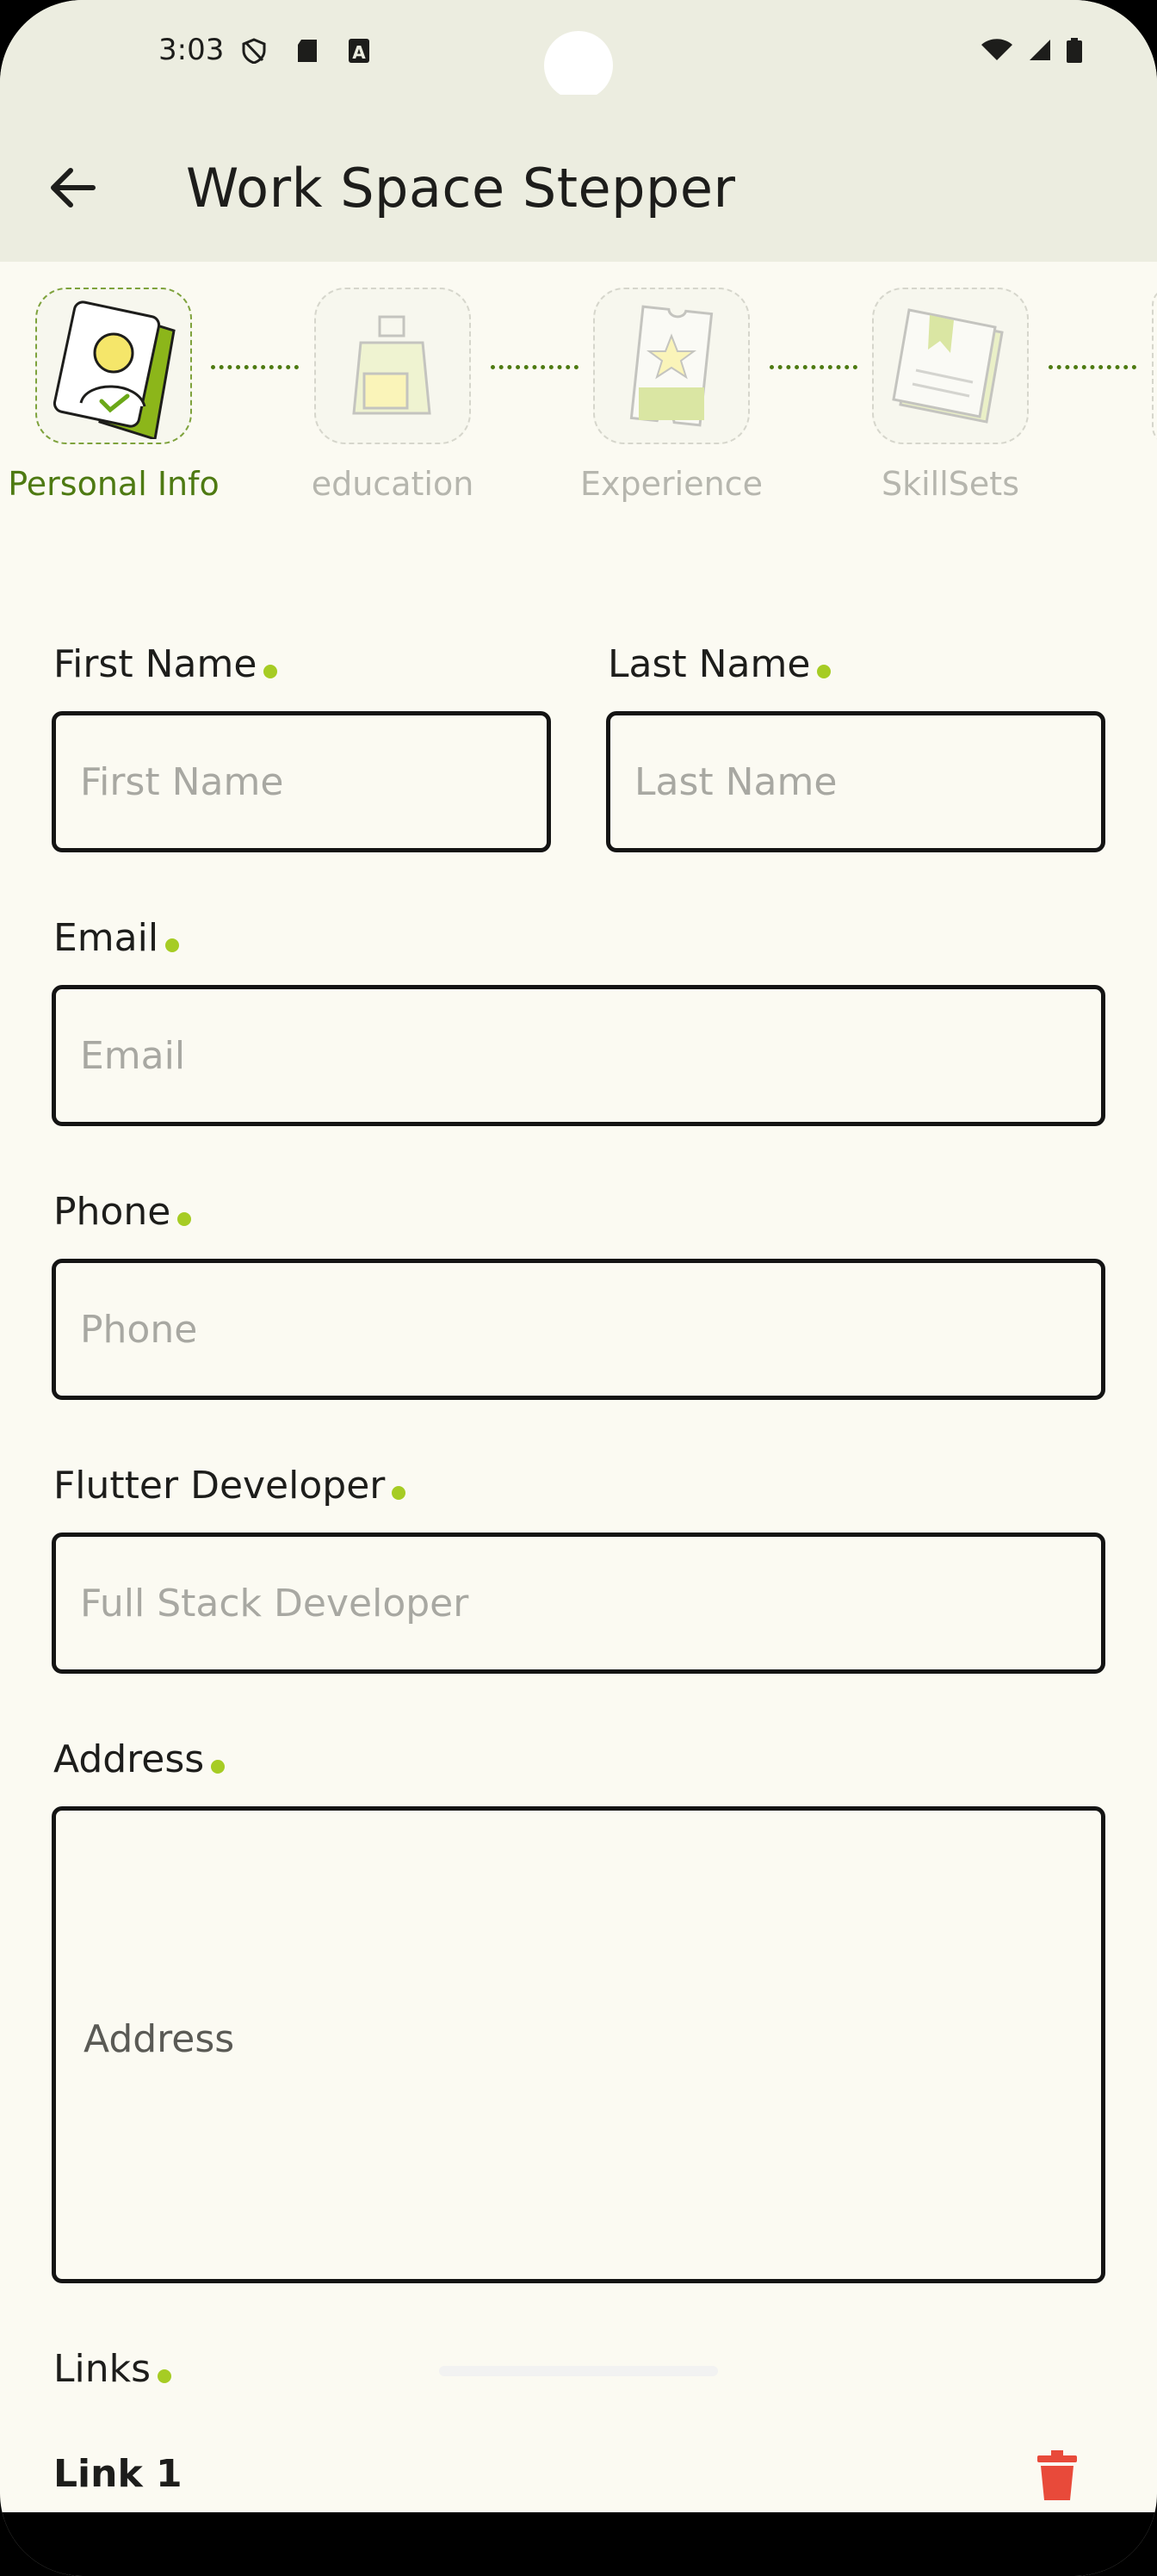  I want to click on phone-field, so click(579, 1330).